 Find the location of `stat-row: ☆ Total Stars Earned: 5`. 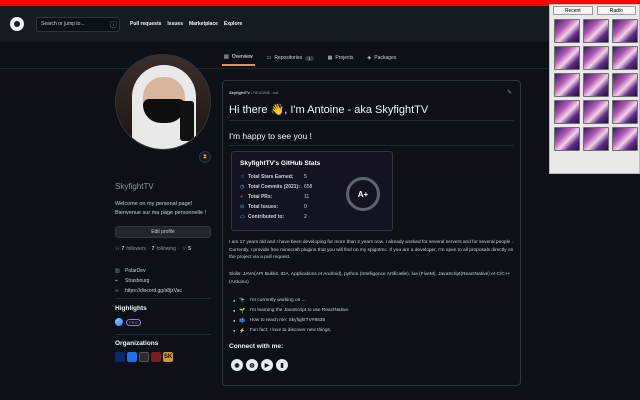

stat-row: ☆ Total Stars Earned: 5 is located at coordinates (273, 177).